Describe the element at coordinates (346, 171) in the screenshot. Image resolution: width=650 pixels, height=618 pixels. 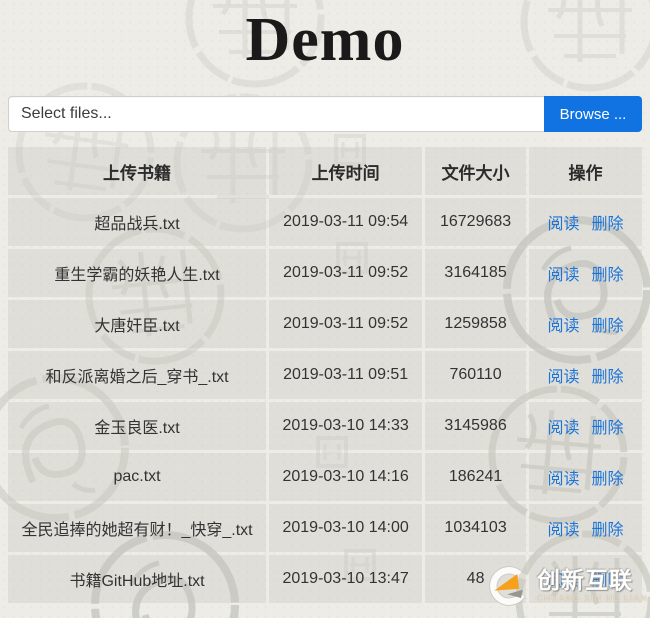
I see `header-upload-time: 上传时间` at that location.